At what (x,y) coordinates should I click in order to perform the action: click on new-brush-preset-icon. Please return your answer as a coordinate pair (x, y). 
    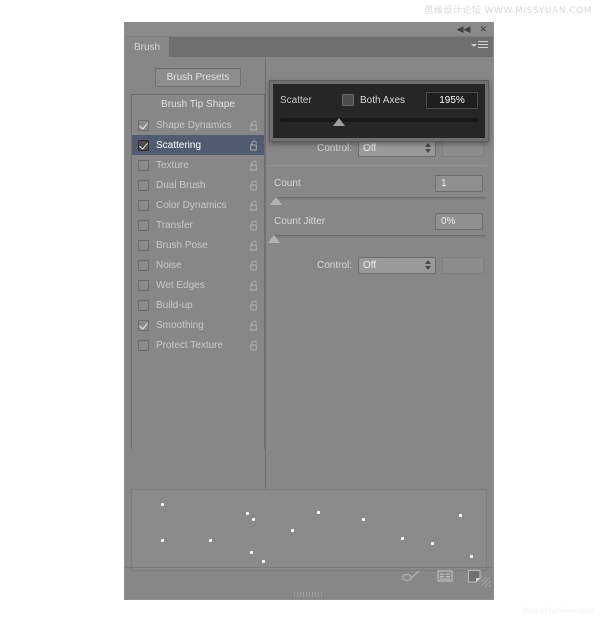
    Looking at the image, I should click on (412, 578).